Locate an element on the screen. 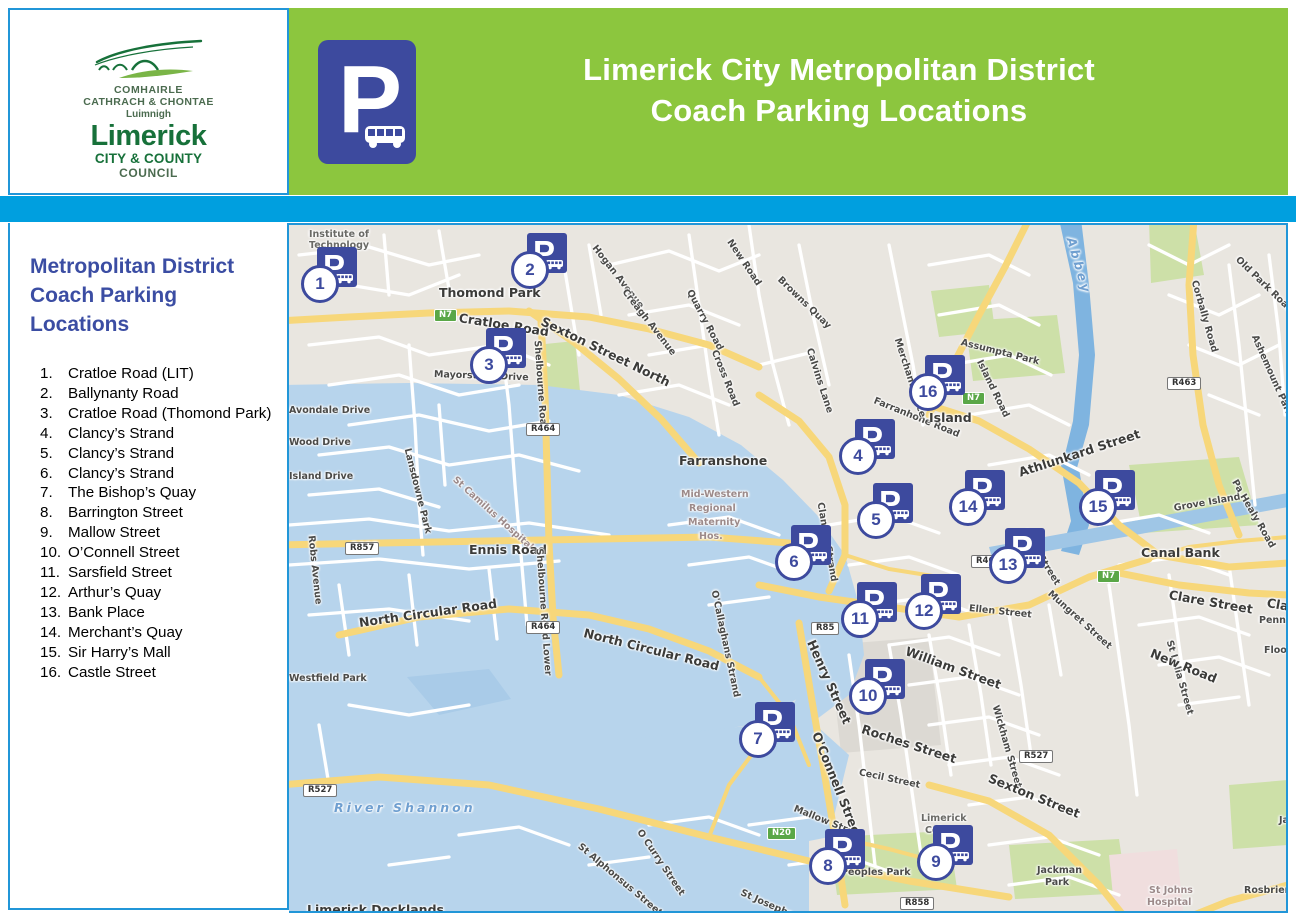 The height and width of the screenshot is (918, 1296). parking-marker: P 16 is located at coordinates (937, 383).